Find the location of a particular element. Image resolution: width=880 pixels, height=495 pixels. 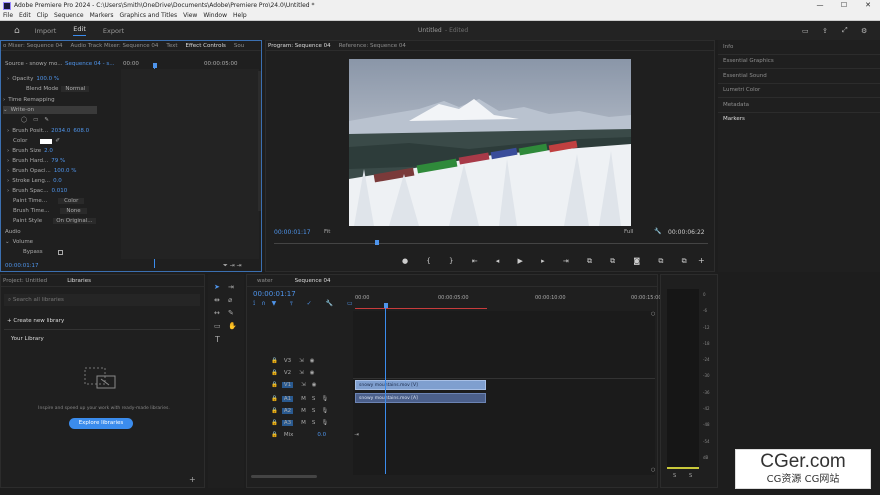

type-tool-icon: T is located at coordinates (217, 339).